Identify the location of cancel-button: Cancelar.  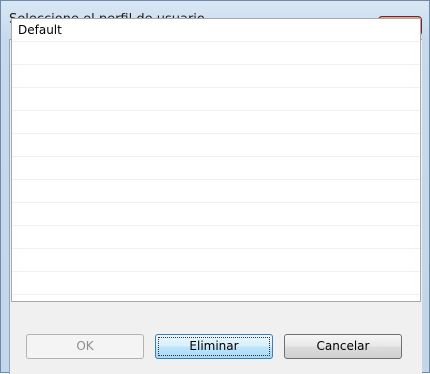
(343, 346).